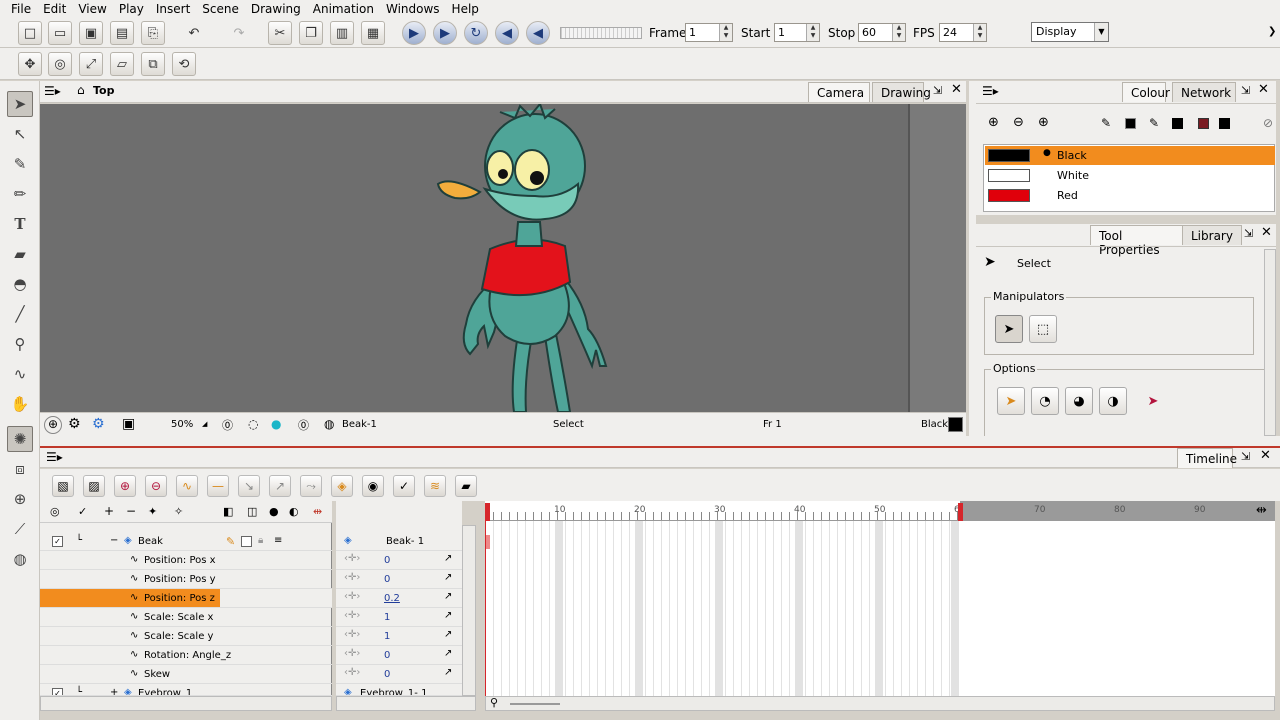 The image size is (1280, 720). What do you see at coordinates (993, 122) in the screenshot?
I see `add-colour-icon: ⊕` at bounding box center [993, 122].